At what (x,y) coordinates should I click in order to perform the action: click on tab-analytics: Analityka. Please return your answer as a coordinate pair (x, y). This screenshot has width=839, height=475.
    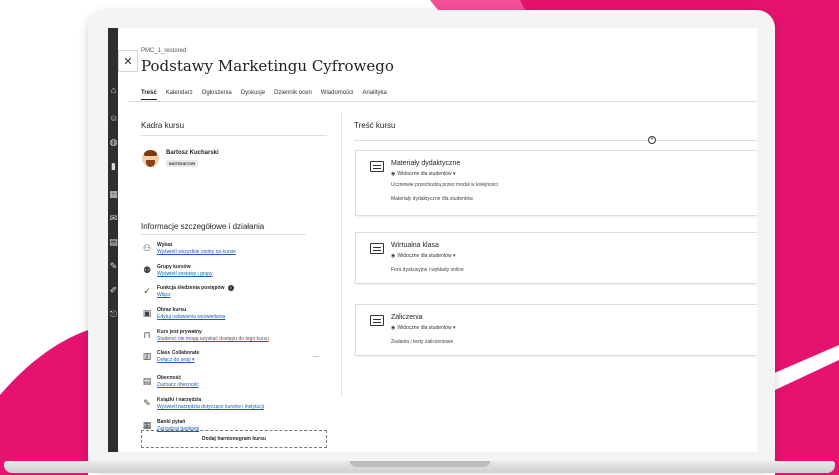
    Looking at the image, I should click on (374, 95).